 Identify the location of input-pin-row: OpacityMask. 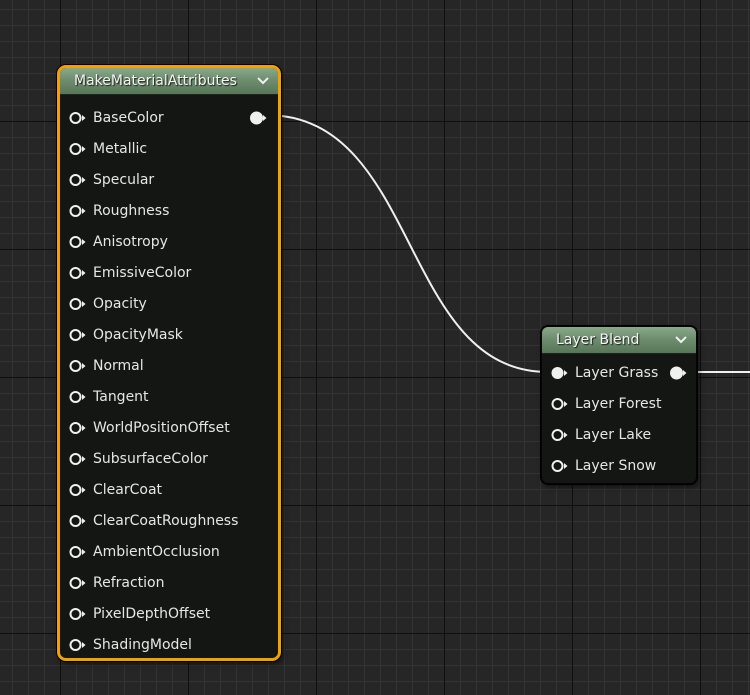
(121, 335).